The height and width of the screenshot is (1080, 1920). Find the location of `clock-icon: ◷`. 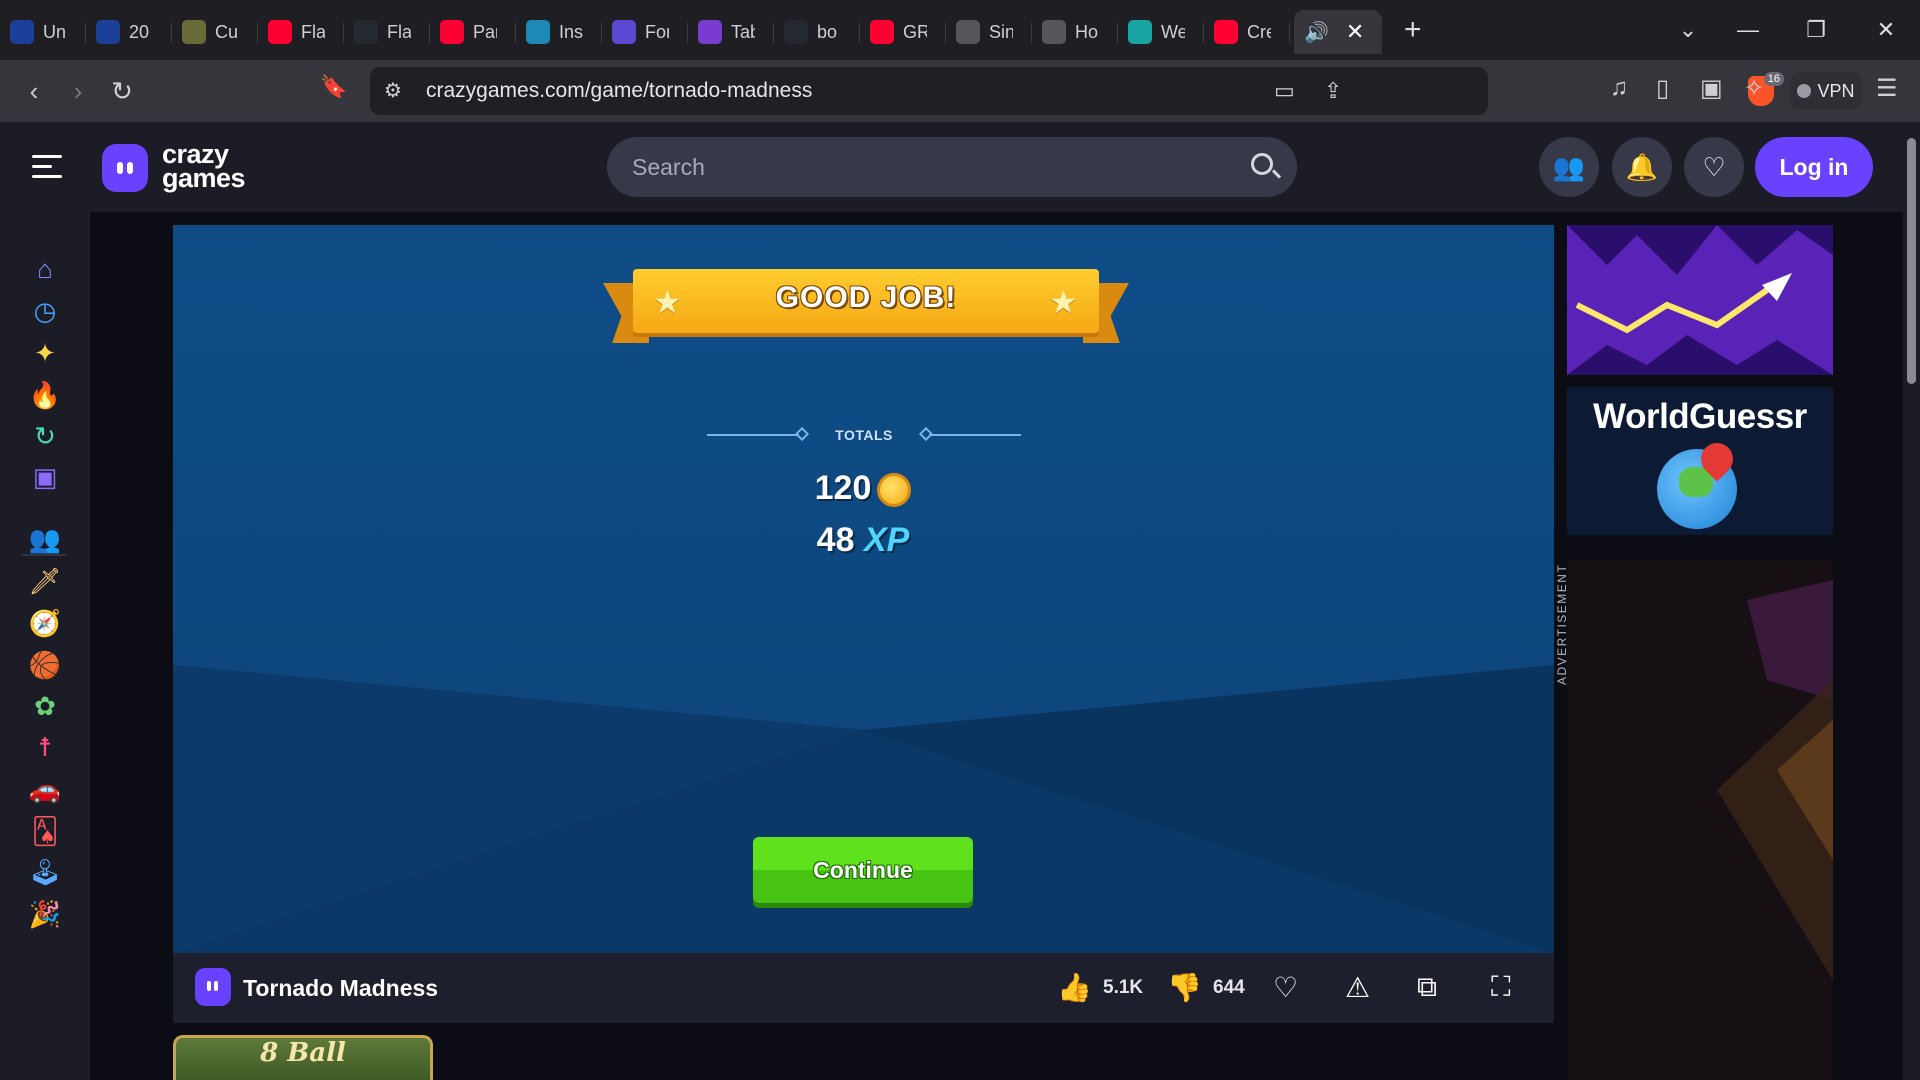

clock-icon: ◷ is located at coordinates (45, 311).